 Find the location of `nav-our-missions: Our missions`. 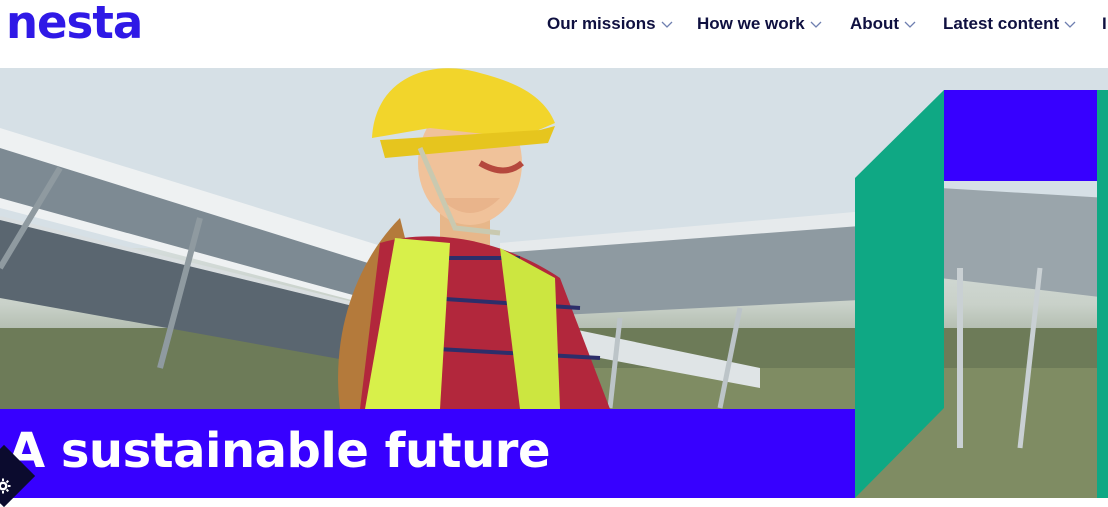

nav-our-missions: Our missions is located at coordinates (610, 24).